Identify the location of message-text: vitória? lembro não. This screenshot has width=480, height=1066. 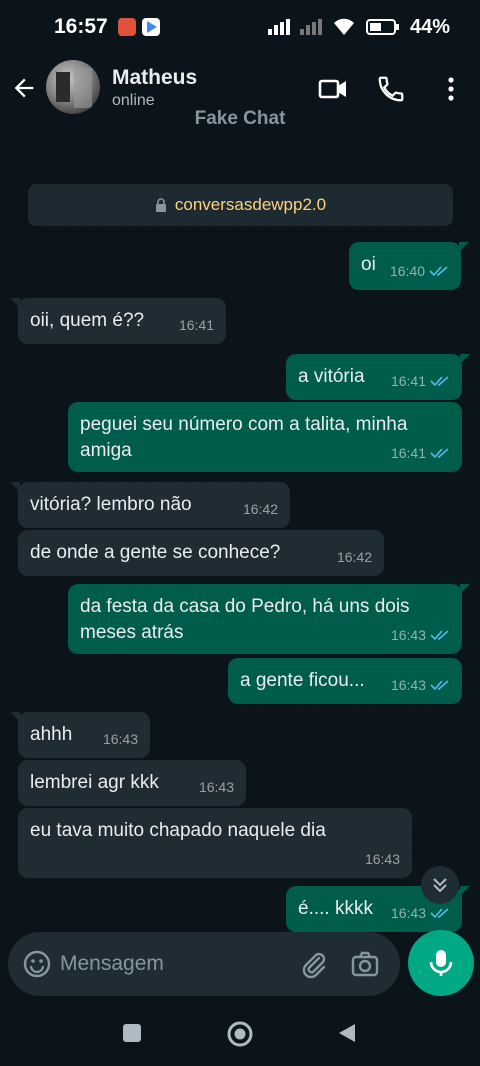
(111, 504).